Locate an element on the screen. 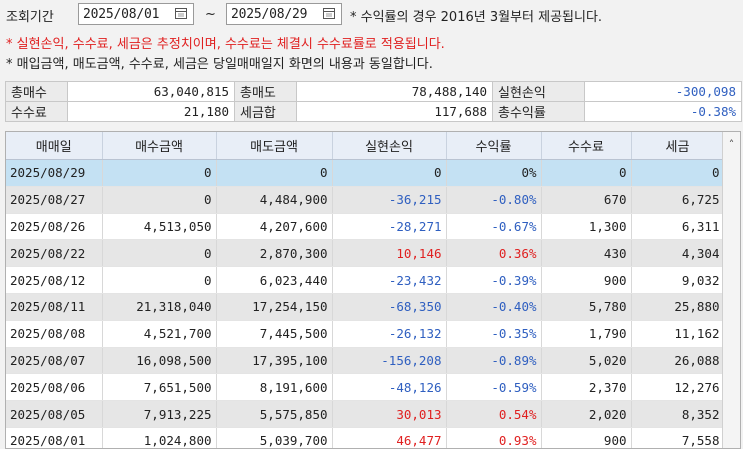 The width and height of the screenshot is (743, 449). cell-ret: -0.59% is located at coordinates (494, 387).